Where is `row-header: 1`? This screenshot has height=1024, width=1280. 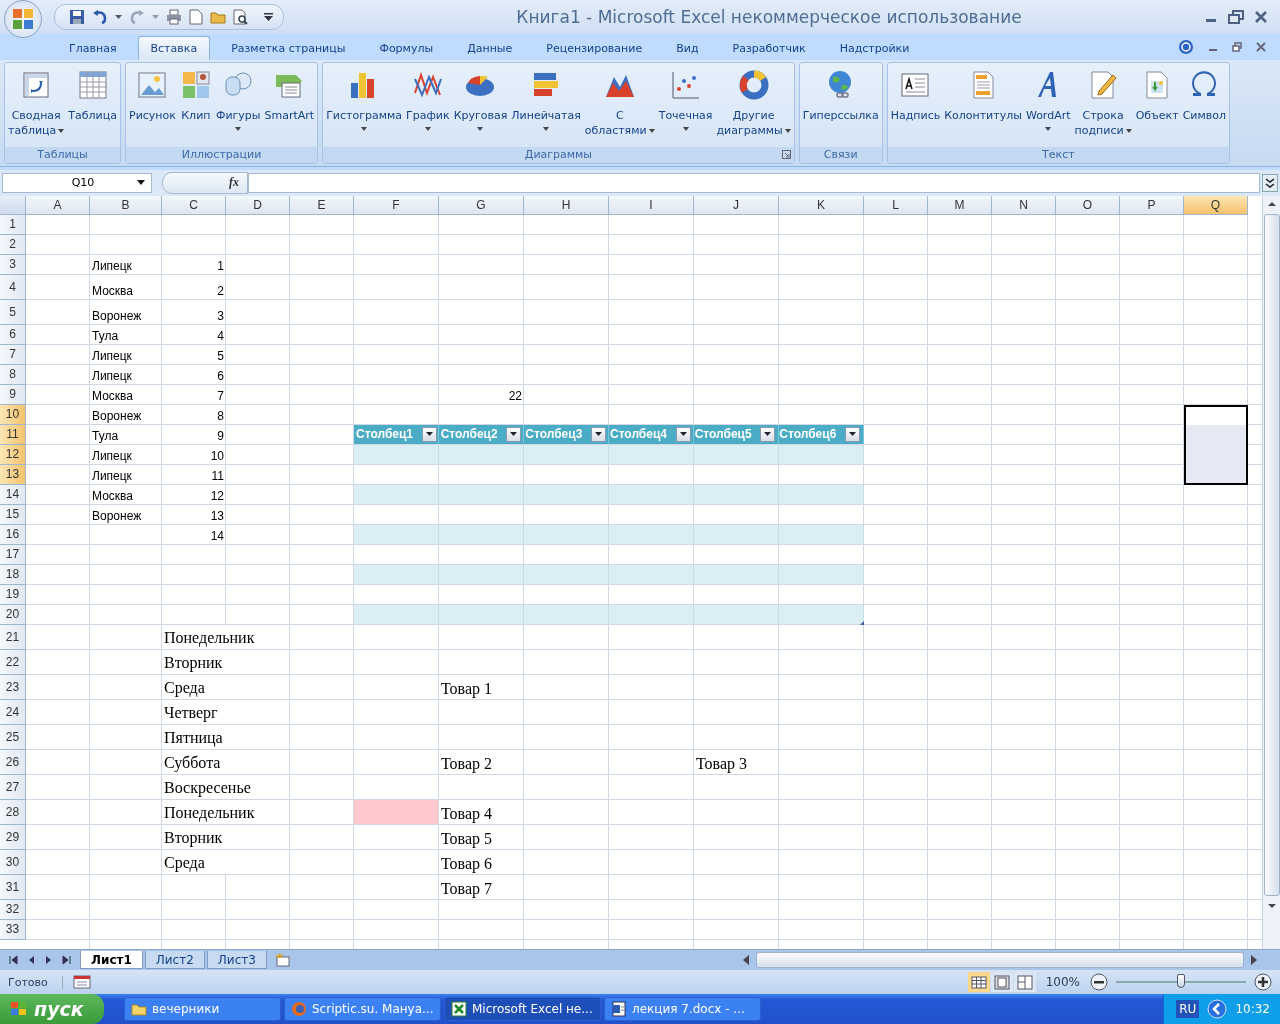 row-header: 1 is located at coordinates (13, 224).